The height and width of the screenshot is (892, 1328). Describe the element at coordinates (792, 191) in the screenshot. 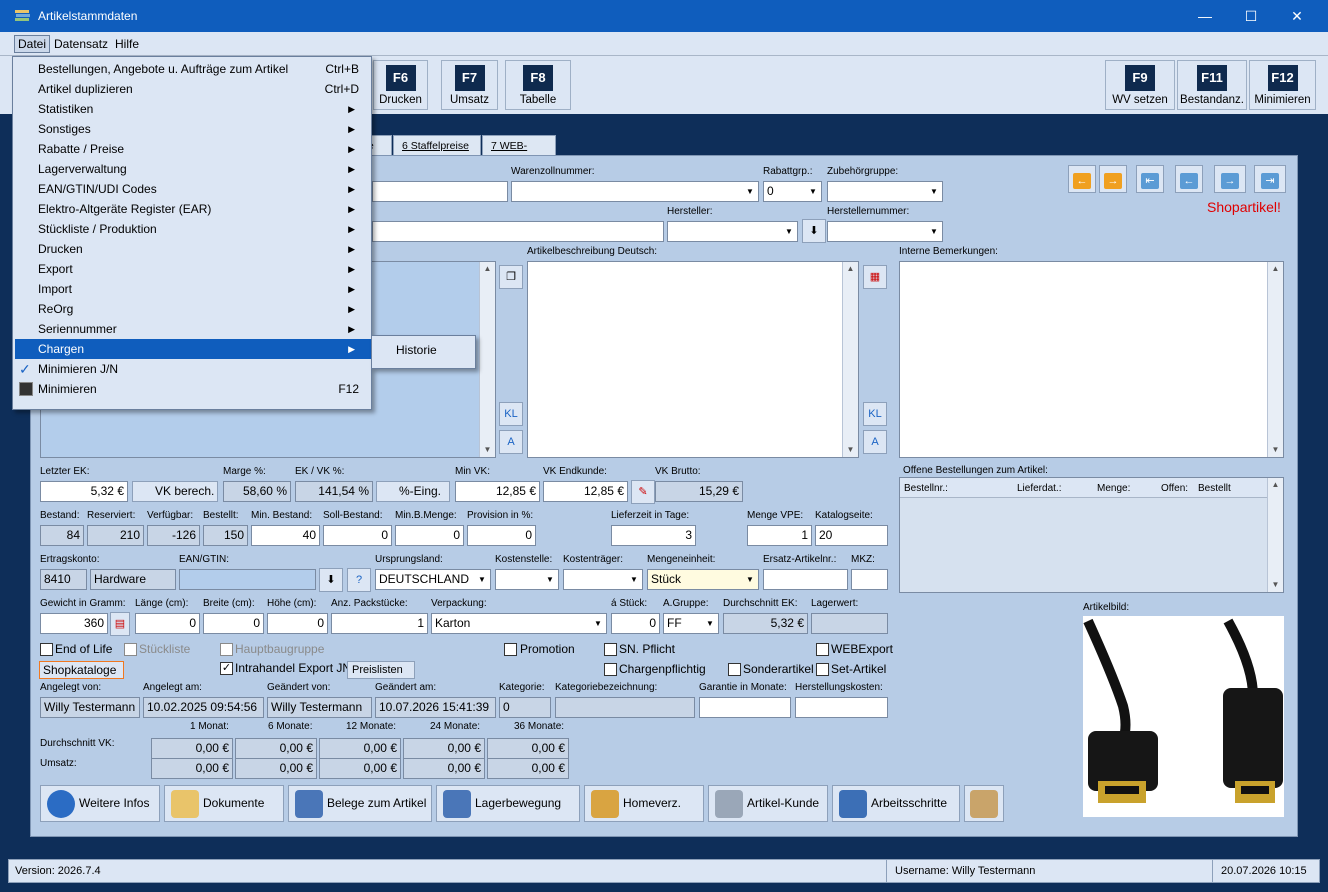

I see `rabattgrp-select: 0 ▼` at that location.